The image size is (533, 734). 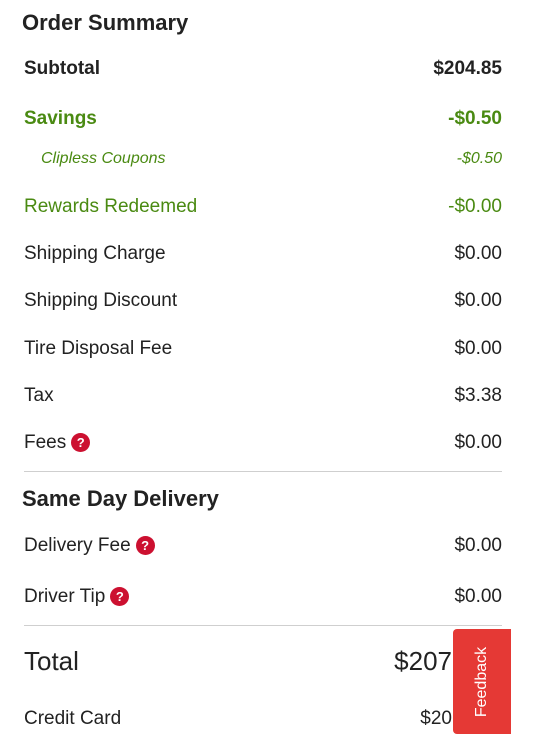 I want to click on feedback-label: Feedback, so click(x=482, y=681).